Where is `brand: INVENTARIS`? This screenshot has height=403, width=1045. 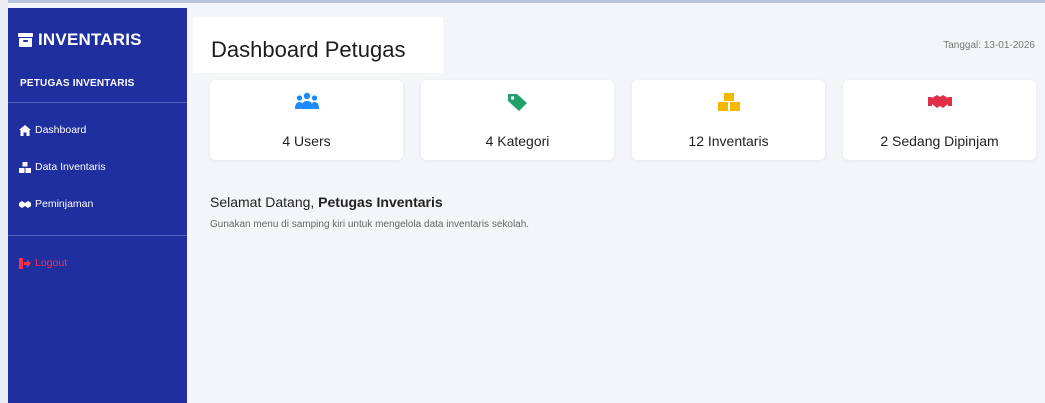
brand: INVENTARIS is located at coordinates (80, 40).